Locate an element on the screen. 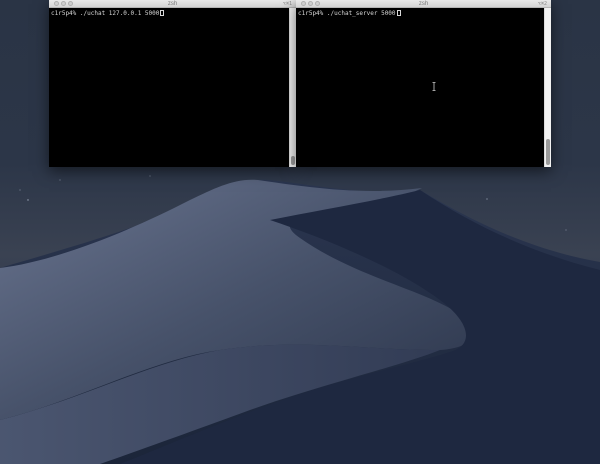 This screenshot has width=600, height=464. window-shortcut-label: ⌥⌘1 is located at coordinates (287, 4).